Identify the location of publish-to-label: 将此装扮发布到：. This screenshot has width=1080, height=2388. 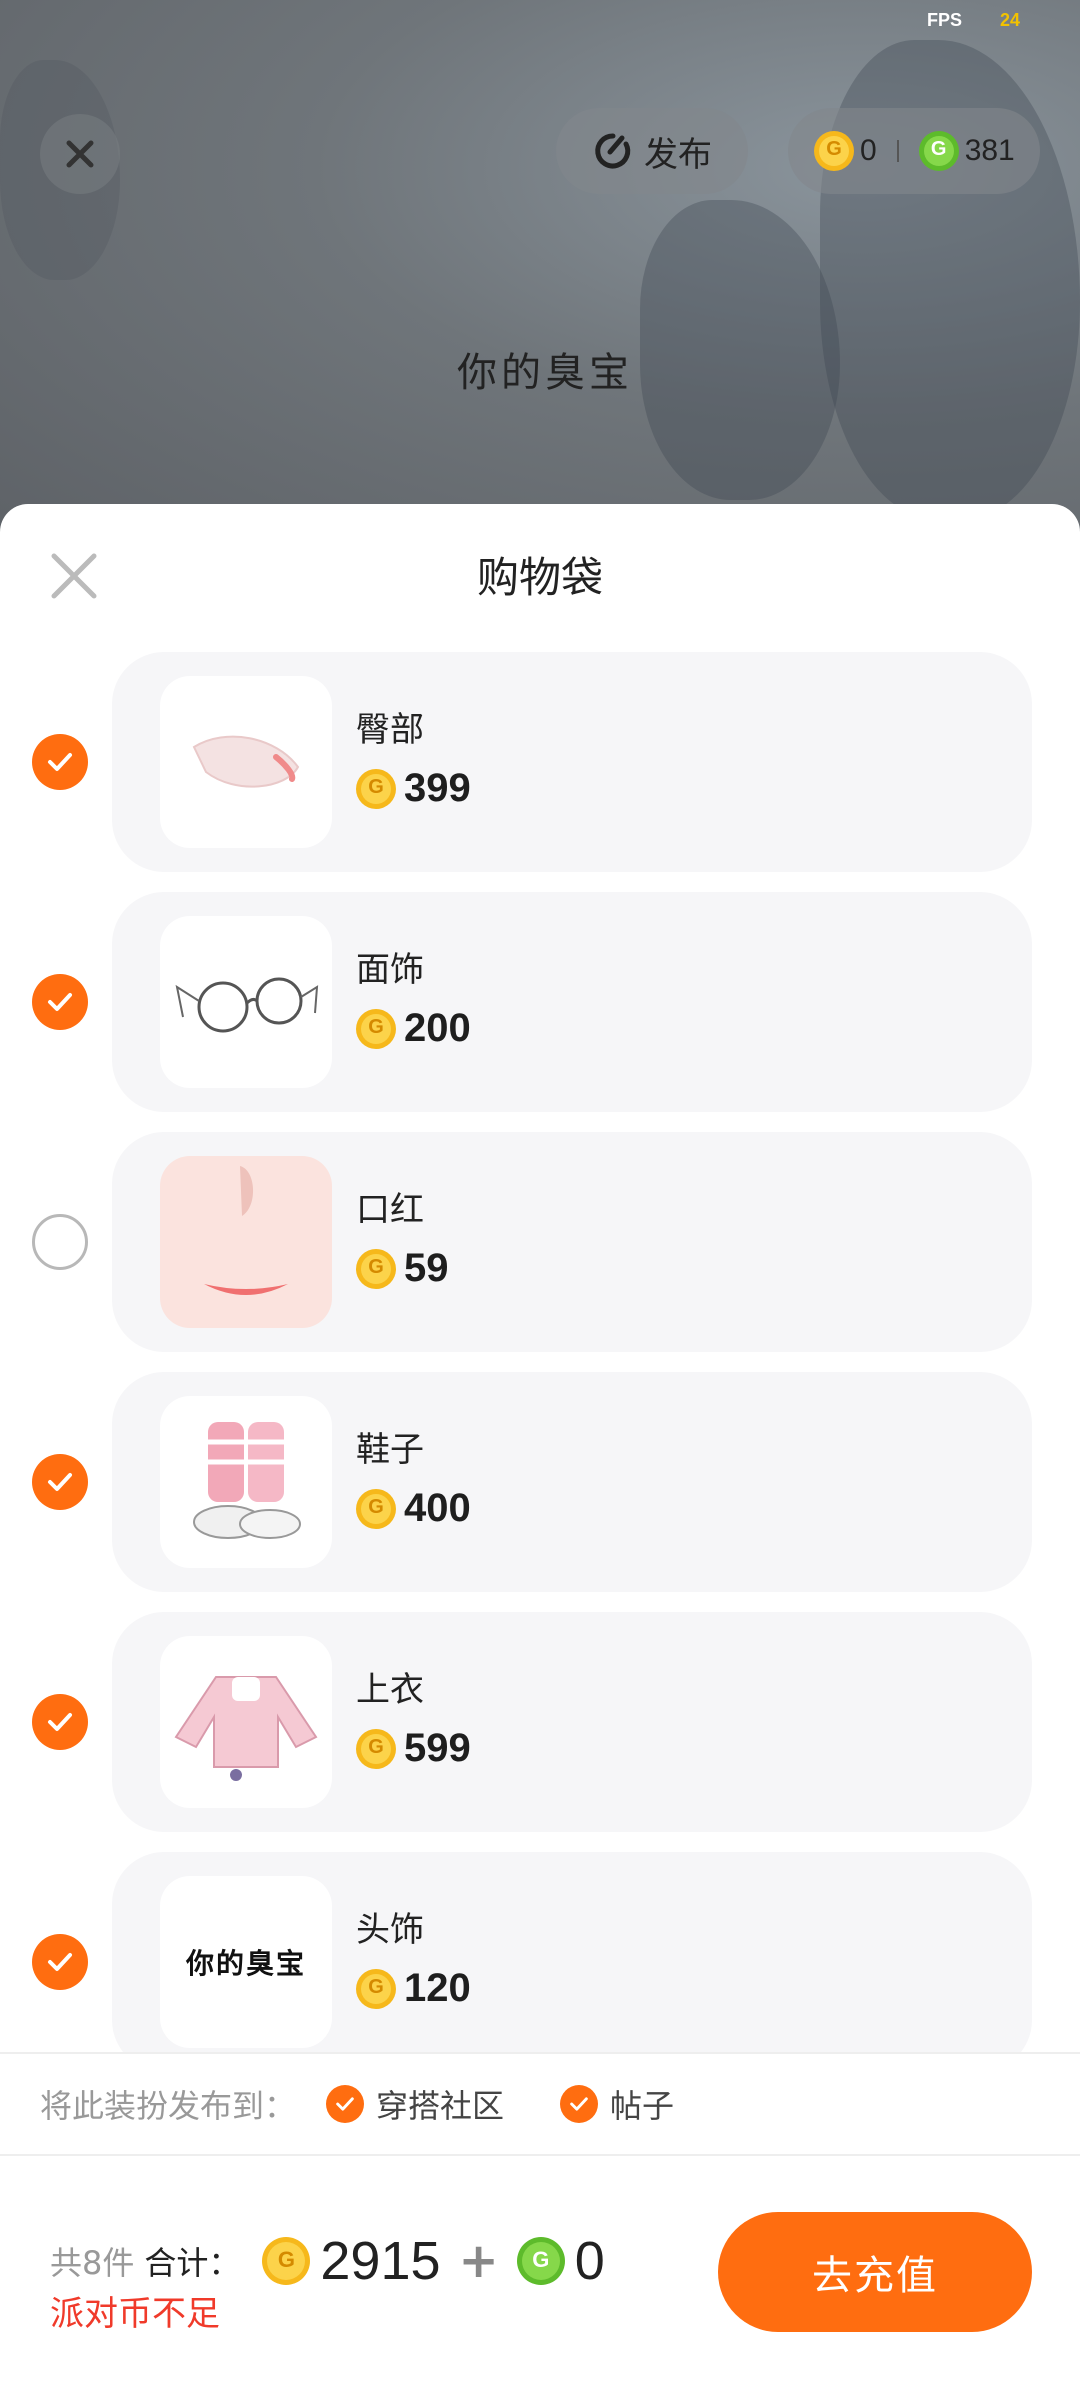
(168, 2106).